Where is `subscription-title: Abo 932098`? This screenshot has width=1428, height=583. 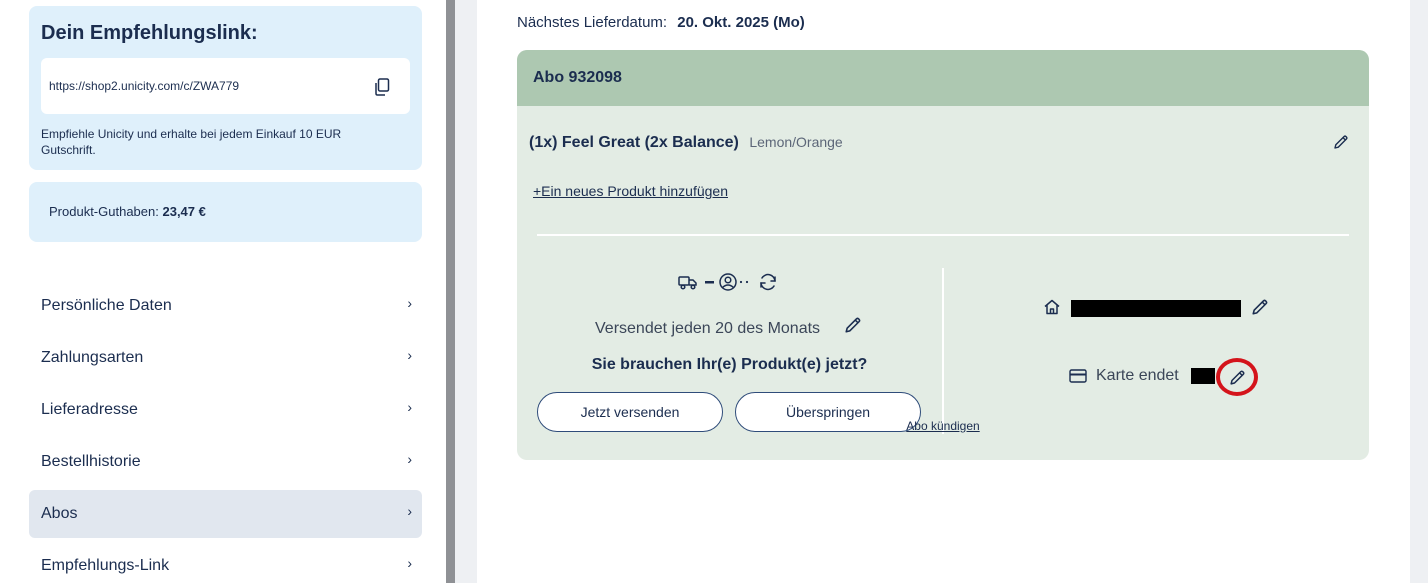
subscription-title: Abo 932098 is located at coordinates (577, 77).